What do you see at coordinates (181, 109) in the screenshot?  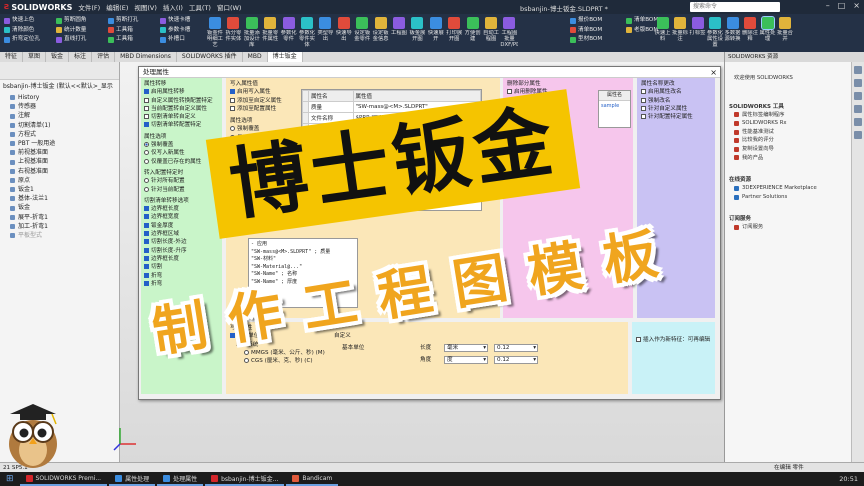 I see `transfer-option-2: 当前配置转自定义属性` at bounding box center [181, 109].